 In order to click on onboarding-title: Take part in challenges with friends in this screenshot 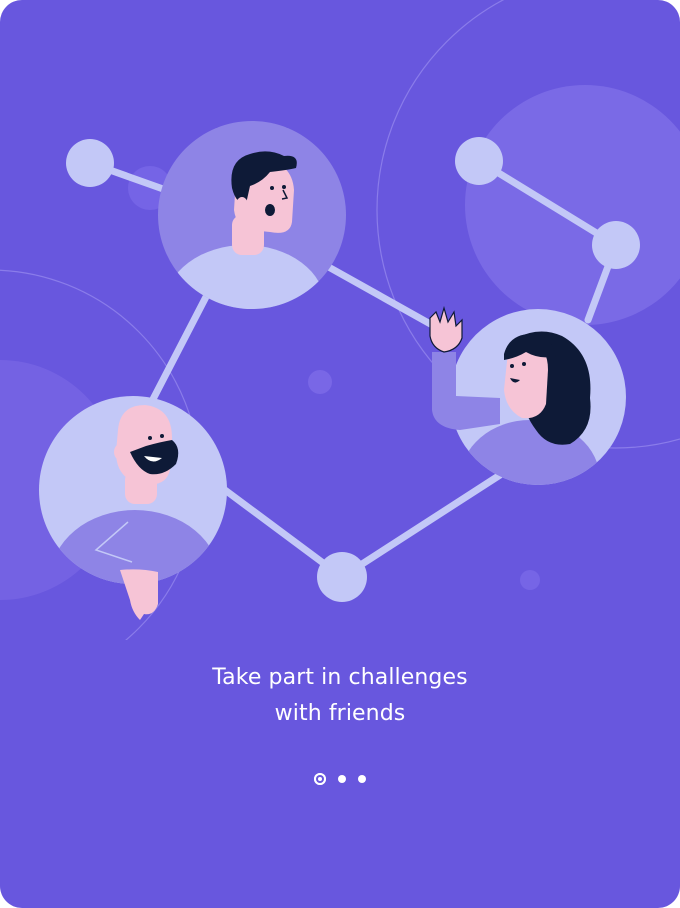, I will do `click(340, 696)`.